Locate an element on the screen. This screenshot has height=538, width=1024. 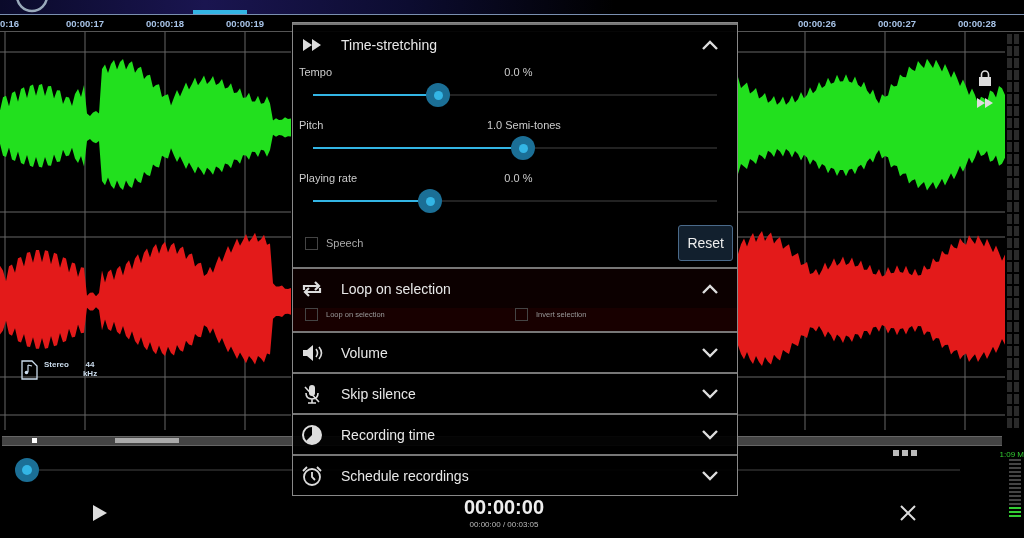
time-label: 00:00:28 is located at coordinates (977, 23).